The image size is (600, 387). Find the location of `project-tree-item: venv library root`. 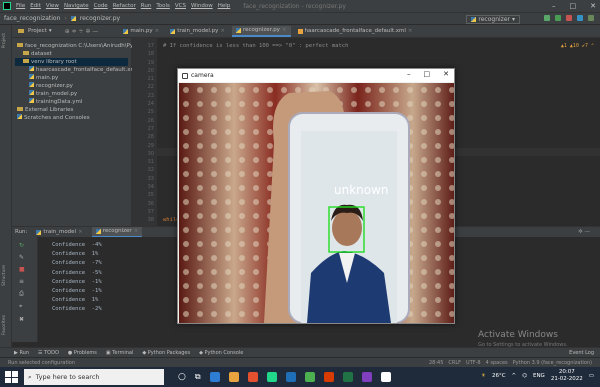

project-tree-item: venv library root is located at coordinates (71, 62).